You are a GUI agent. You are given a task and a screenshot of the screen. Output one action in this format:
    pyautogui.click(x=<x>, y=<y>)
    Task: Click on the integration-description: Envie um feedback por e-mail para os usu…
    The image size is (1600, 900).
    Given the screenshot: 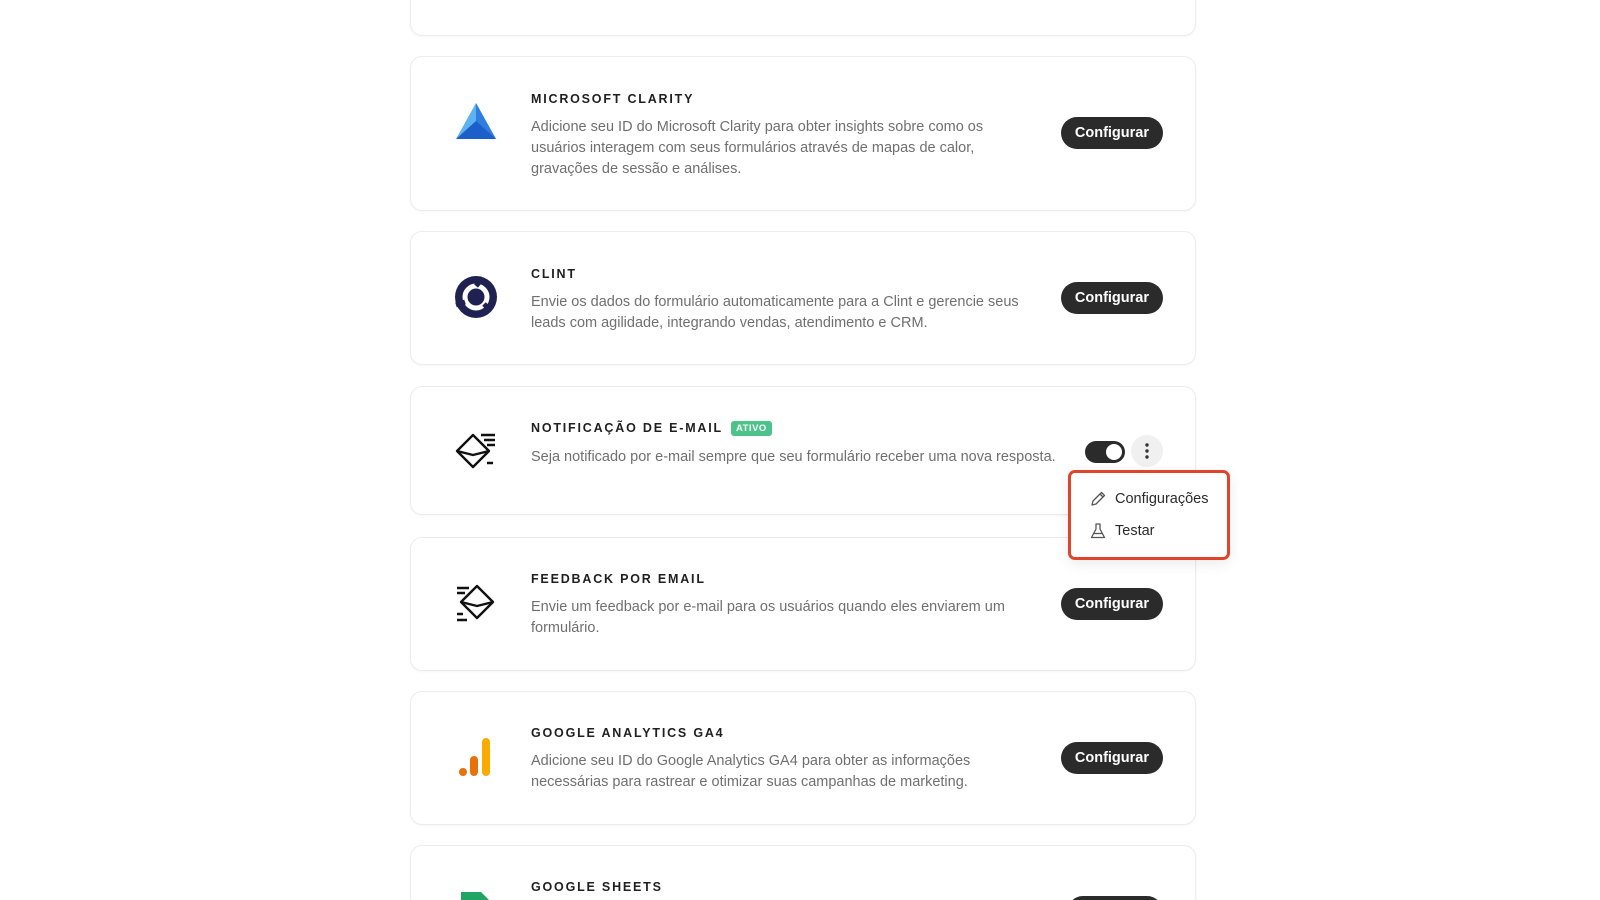 What is the action you would take?
    pyautogui.click(x=768, y=617)
    